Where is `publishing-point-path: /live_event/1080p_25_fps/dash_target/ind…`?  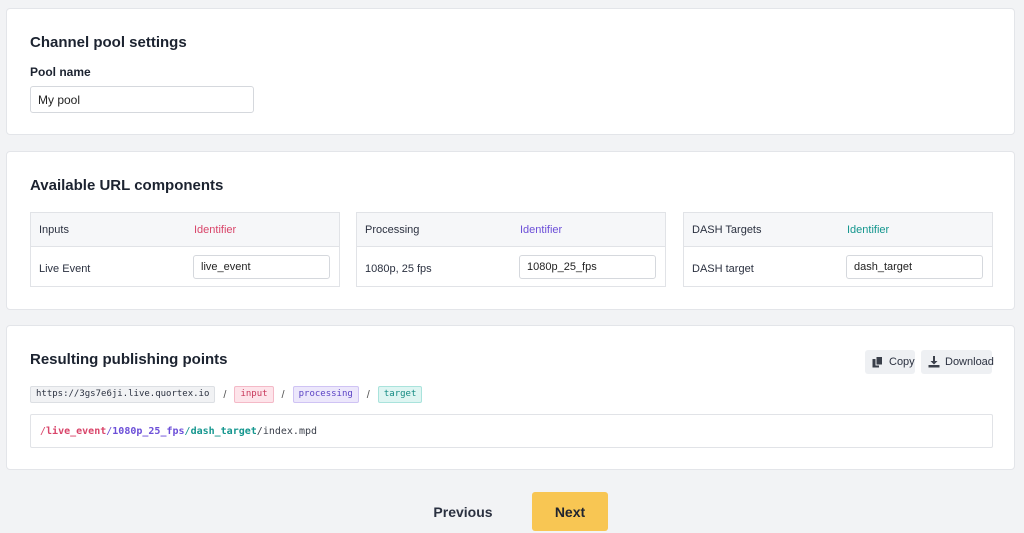
publishing-point-path: /live_event/1080p_25_fps/dash_target/ind… is located at coordinates (511, 431).